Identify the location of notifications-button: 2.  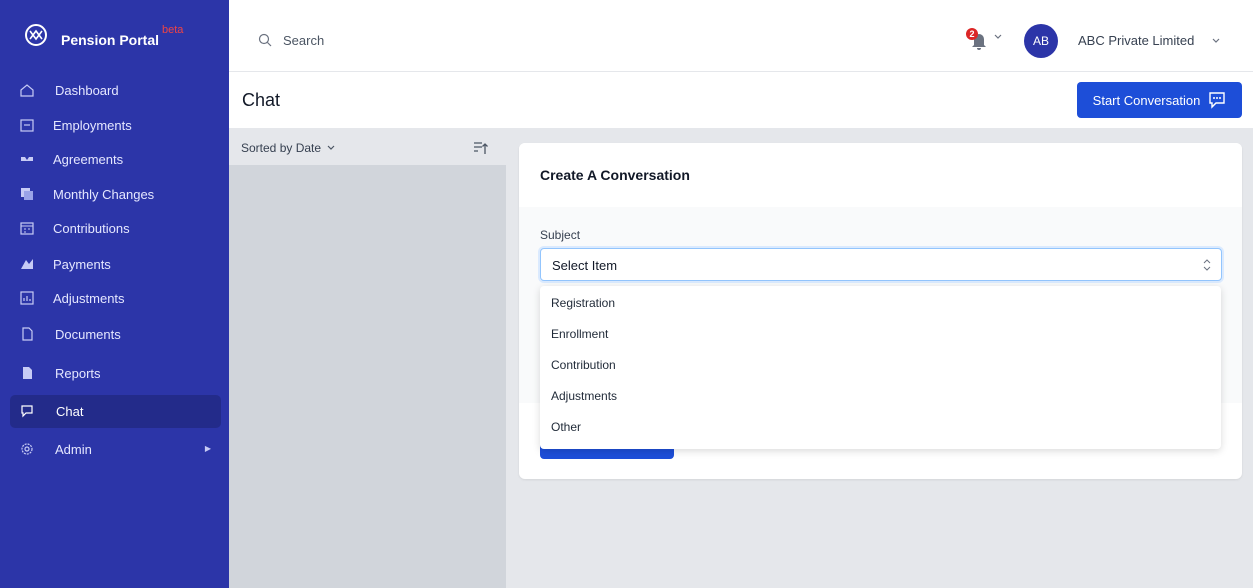
(977, 39).